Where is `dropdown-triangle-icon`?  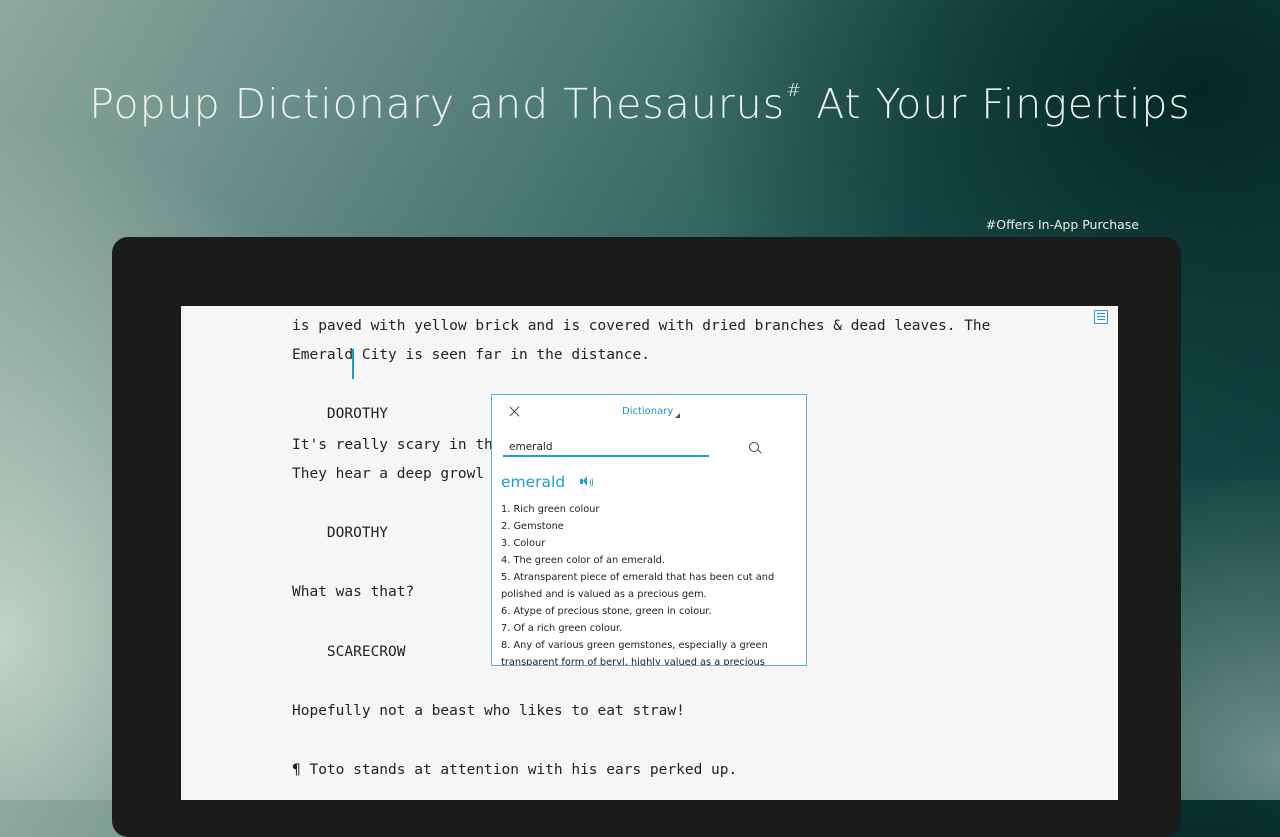 dropdown-triangle-icon is located at coordinates (678, 415).